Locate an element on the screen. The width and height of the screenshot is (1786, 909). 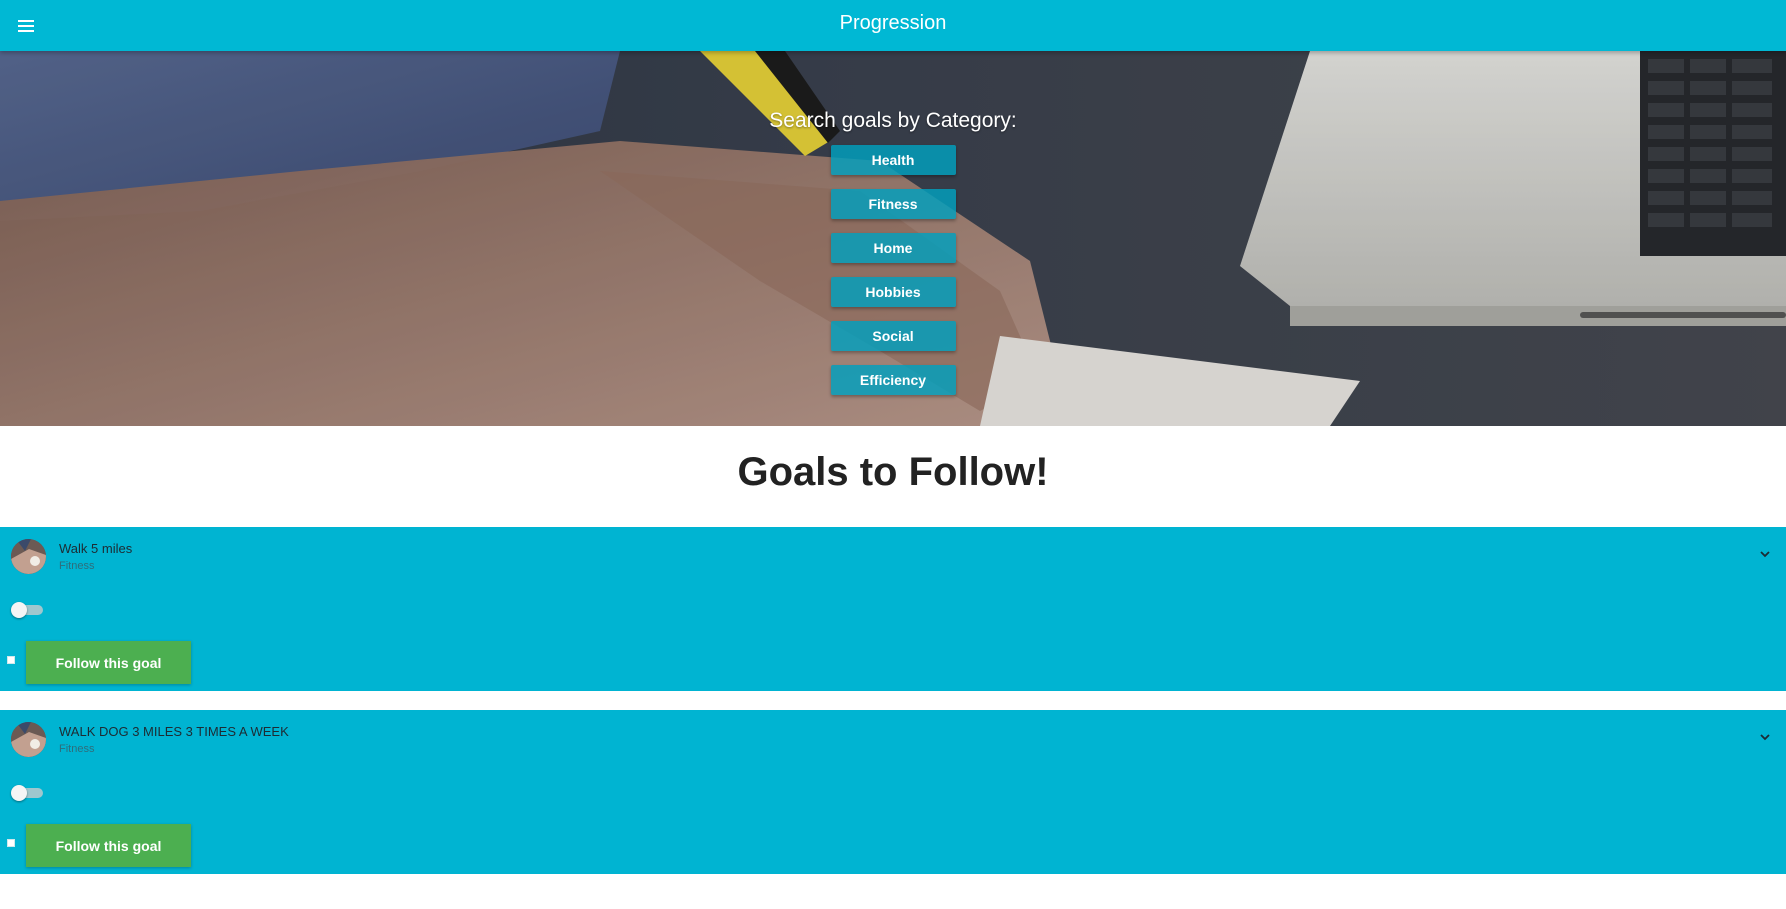
goal-name: Walk 5 miles is located at coordinates (96, 548).